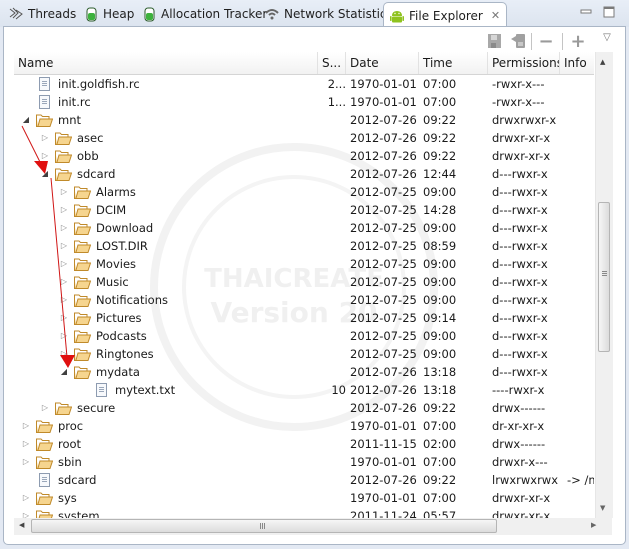  What do you see at coordinates (145, 390) in the screenshot?
I see `file-name: mytext.txt` at bounding box center [145, 390].